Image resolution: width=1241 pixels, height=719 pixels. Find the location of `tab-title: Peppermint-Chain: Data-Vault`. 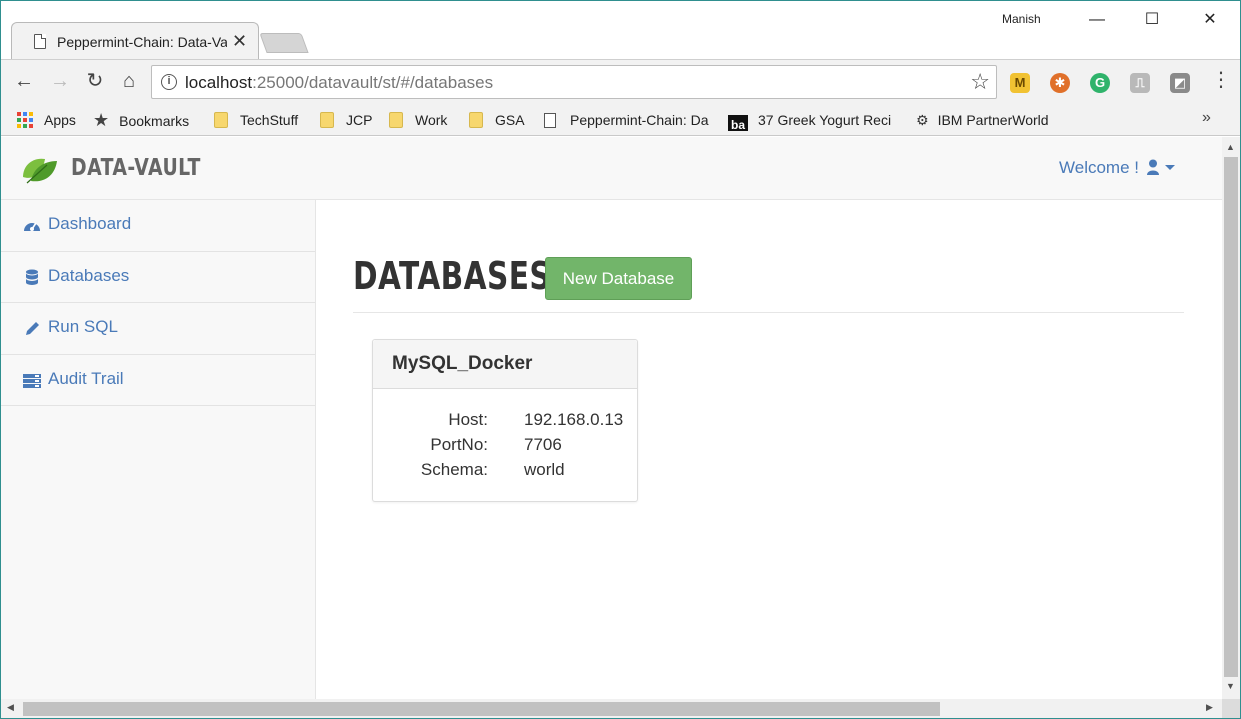

tab-title: Peppermint-Chain: Data-Vault is located at coordinates (142, 42).